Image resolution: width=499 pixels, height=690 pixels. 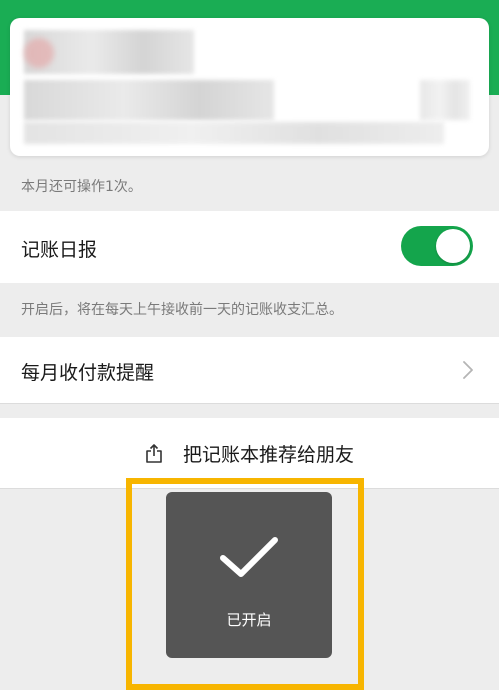 I want to click on share-label: 把记账本推荐给朋友, so click(x=268, y=455).